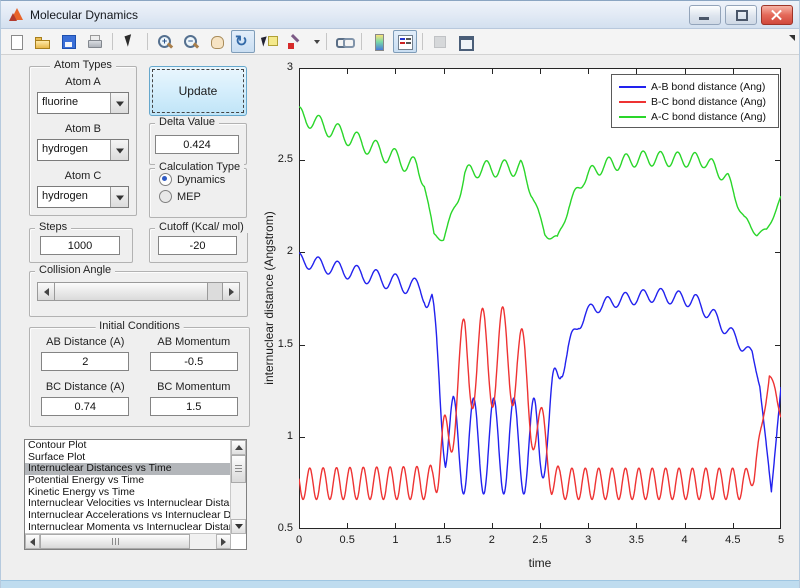  I want to click on value-field: -0.5, so click(193, 361).